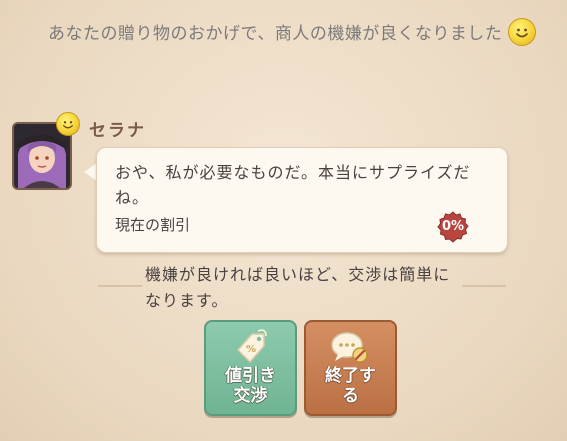 The image size is (567, 441). Describe the element at coordinates (153, 225) in the screenshot. I see `discount-label: 現在の割引` at that location.